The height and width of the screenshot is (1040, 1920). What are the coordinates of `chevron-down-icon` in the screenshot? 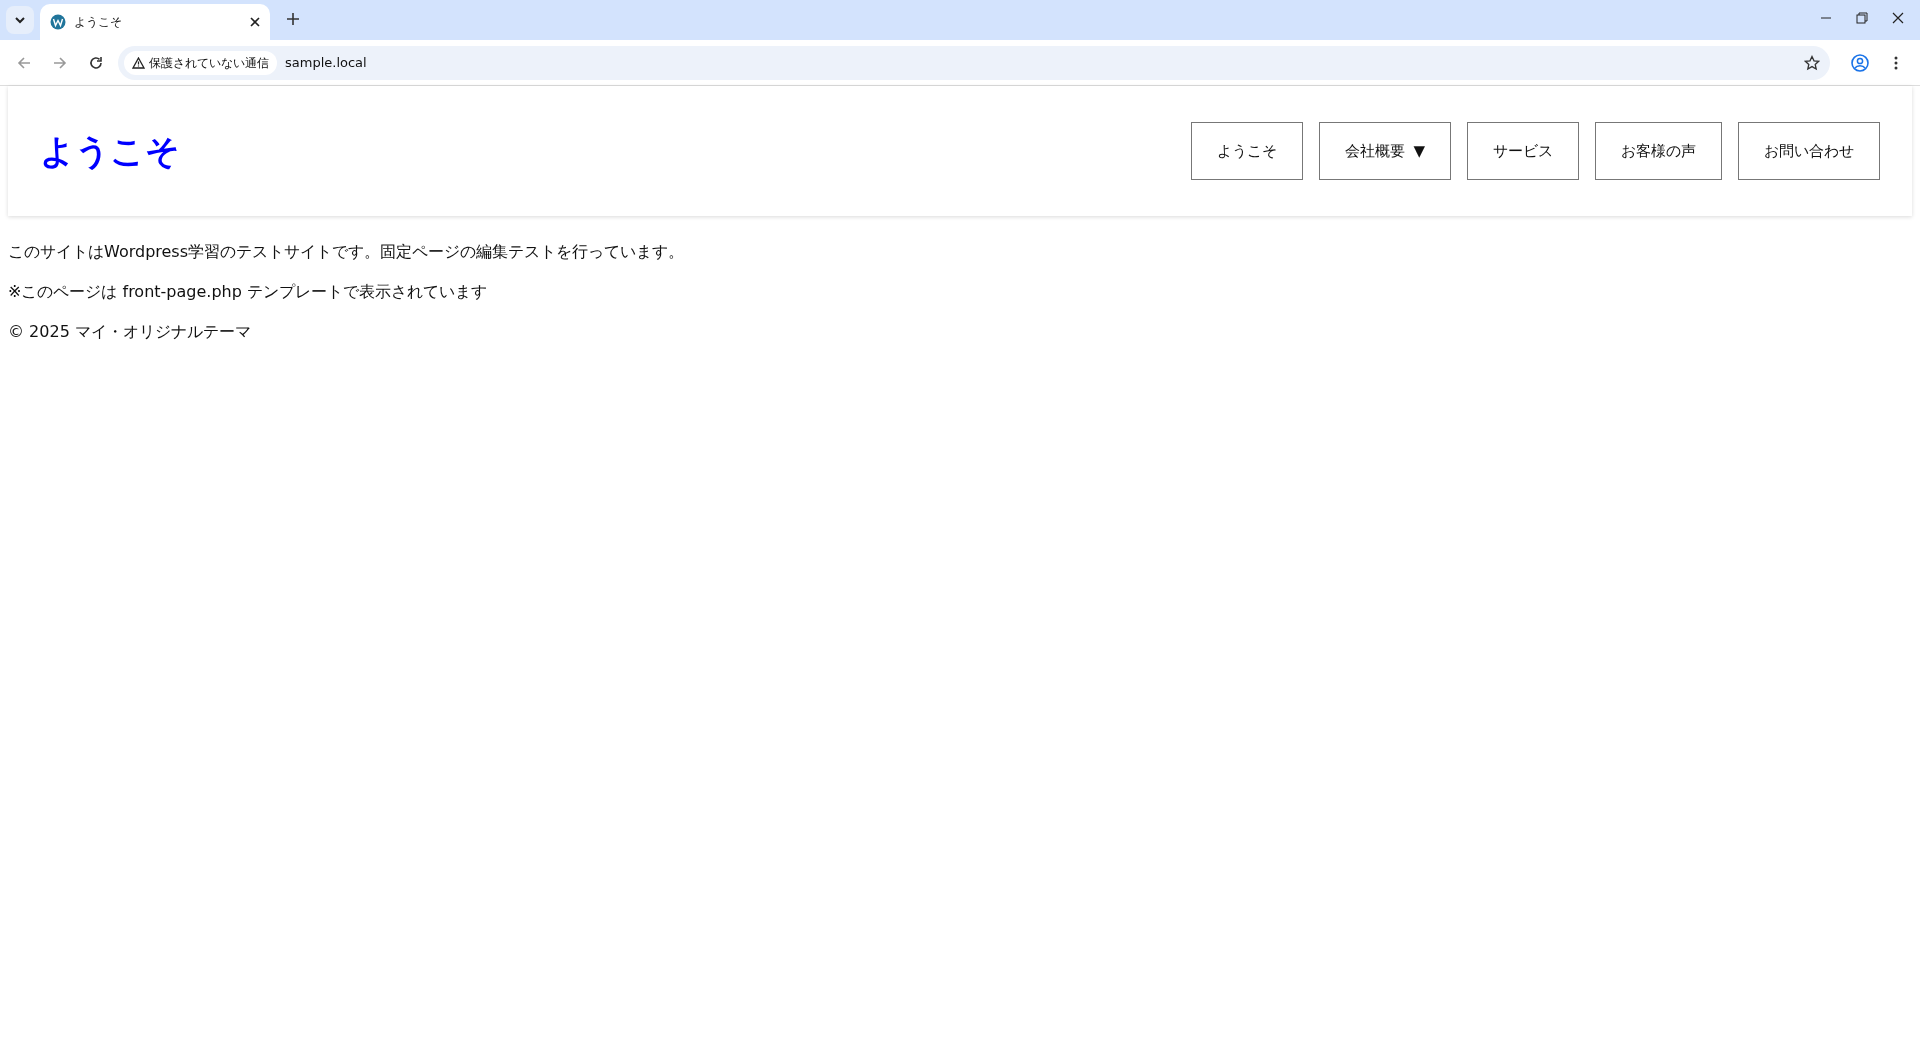 It's located at (20, 20).